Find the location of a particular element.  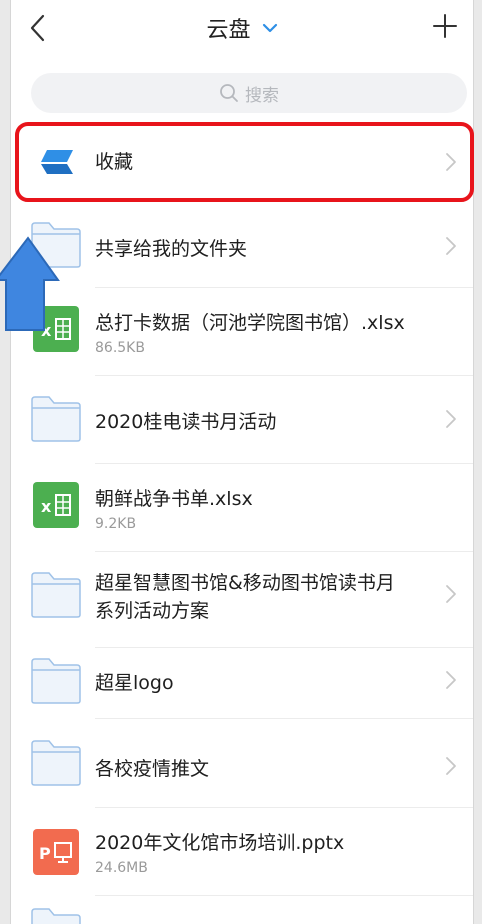

list-item: P 2020年文化馆市场培训.pptx 24.6MB is located at coordinates (242, 852).